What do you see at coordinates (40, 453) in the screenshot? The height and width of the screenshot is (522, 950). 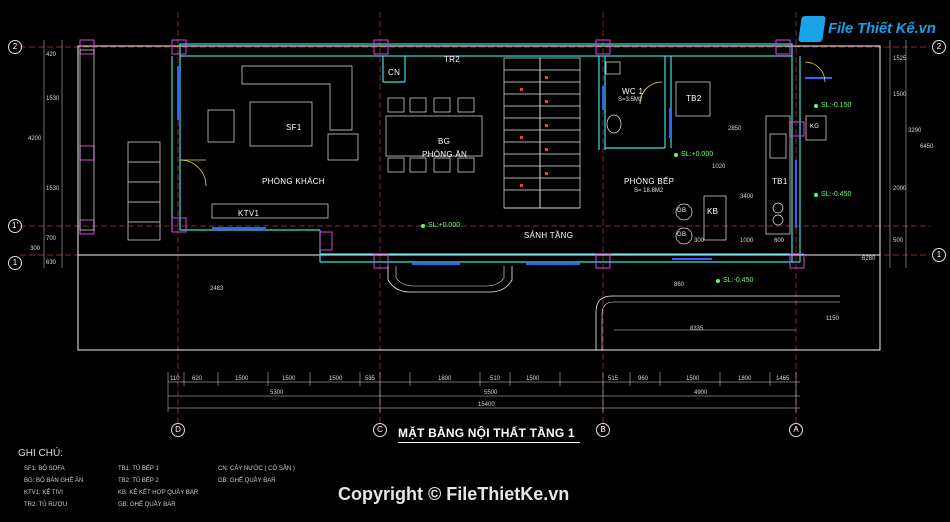 I see `legend-heading: GHI CHÚ:` at bounding box center [40, 453].